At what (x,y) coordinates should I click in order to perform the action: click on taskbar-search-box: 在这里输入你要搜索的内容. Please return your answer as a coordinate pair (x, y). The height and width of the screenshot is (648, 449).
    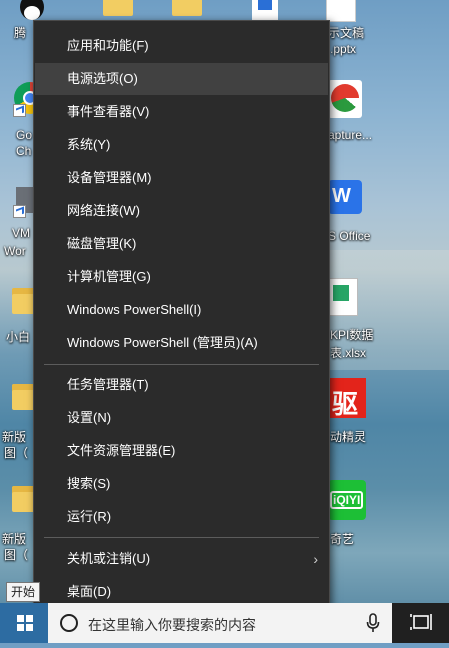
    Looking at the image, I should click on (220, 623).